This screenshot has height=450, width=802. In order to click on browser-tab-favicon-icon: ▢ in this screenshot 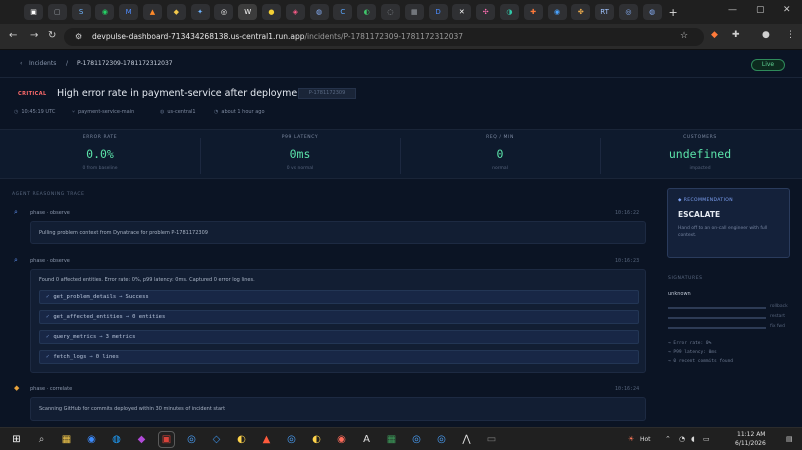, I will do `click(57, 12)`.